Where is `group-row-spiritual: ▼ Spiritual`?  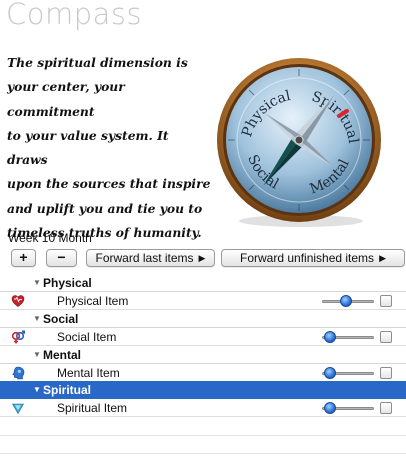
group-row-spiritual: ▼ Spiritual is located at coordinates (203, 390).